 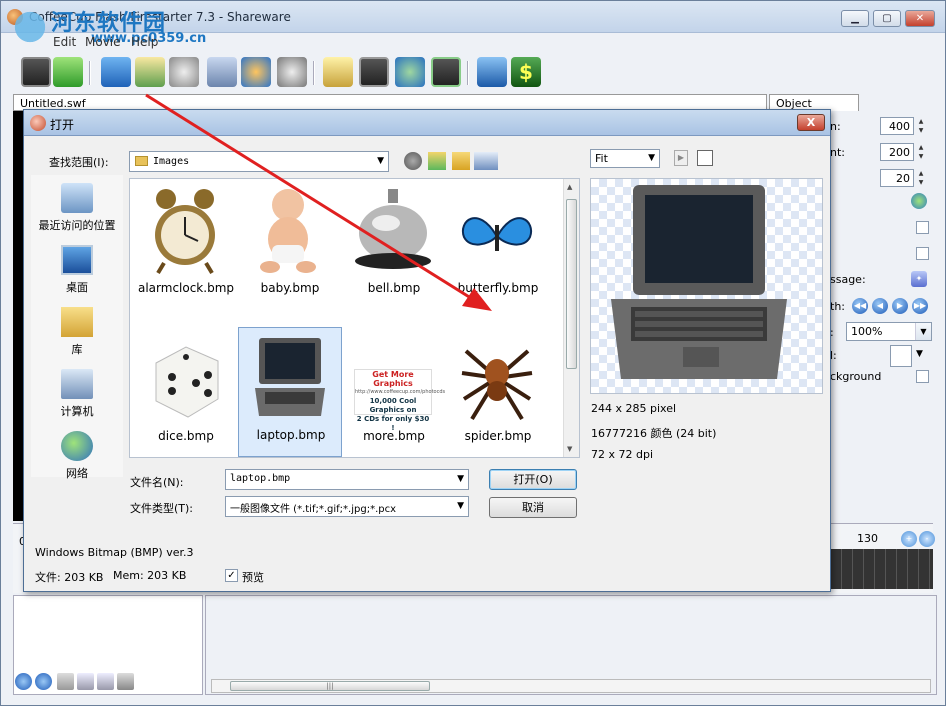 What do you see at coordinates (533, 507) in the screenshot?
I see `cancel-button: 取消` at bounding box center [533, 507].